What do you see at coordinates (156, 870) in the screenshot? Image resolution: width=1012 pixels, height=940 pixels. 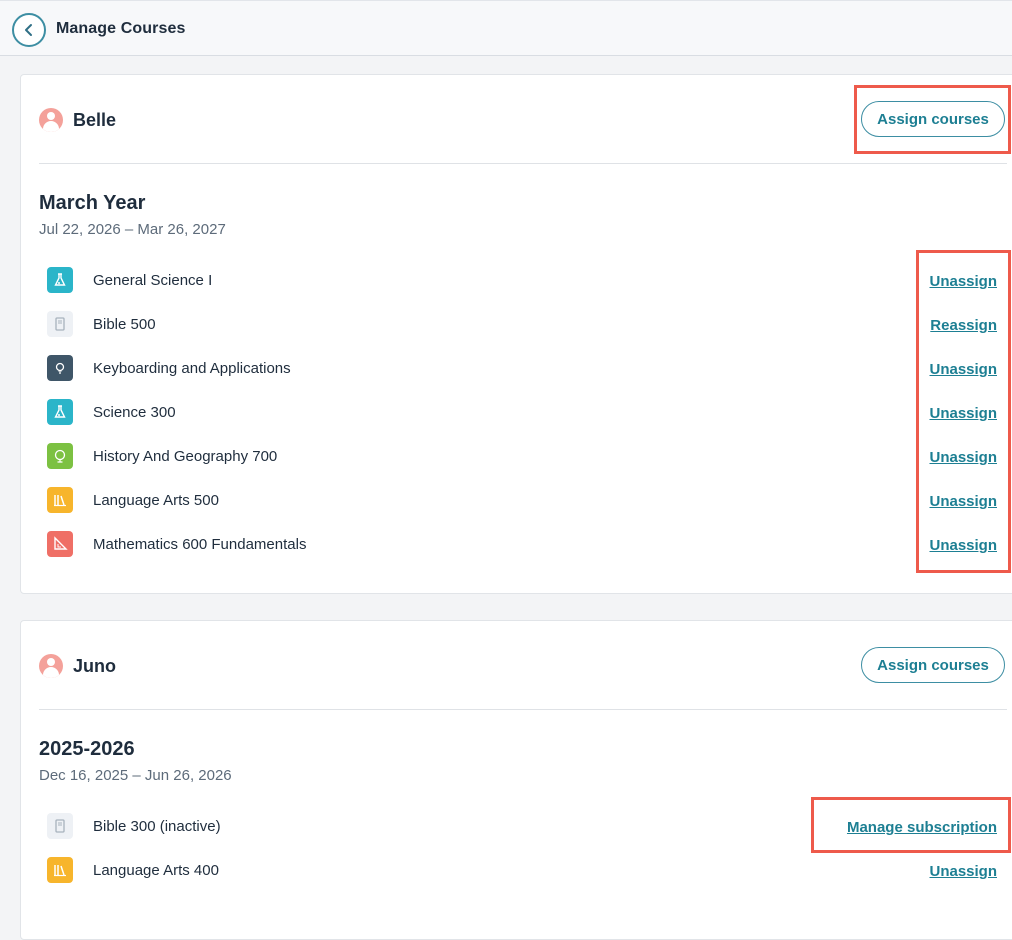 I see `course-name: Language Arts 400` at bounding box center [156, 870].